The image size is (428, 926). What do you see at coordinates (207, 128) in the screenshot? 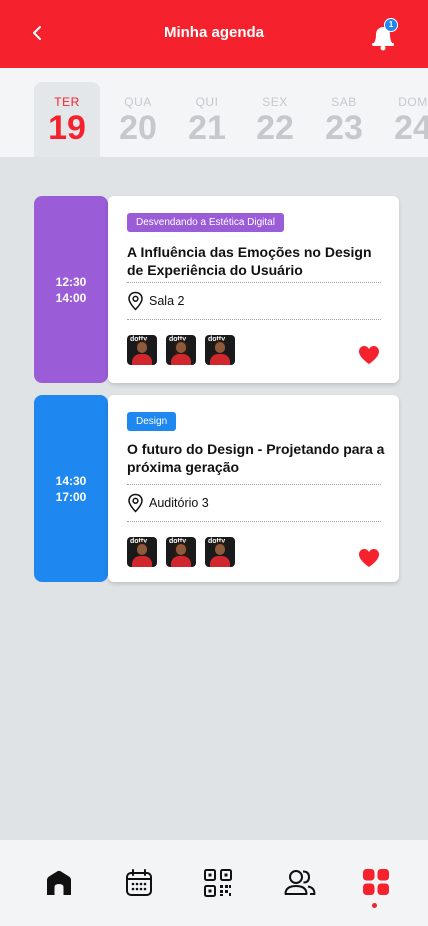
I see `date-day-number: 21` at bounding box center [207, 128].